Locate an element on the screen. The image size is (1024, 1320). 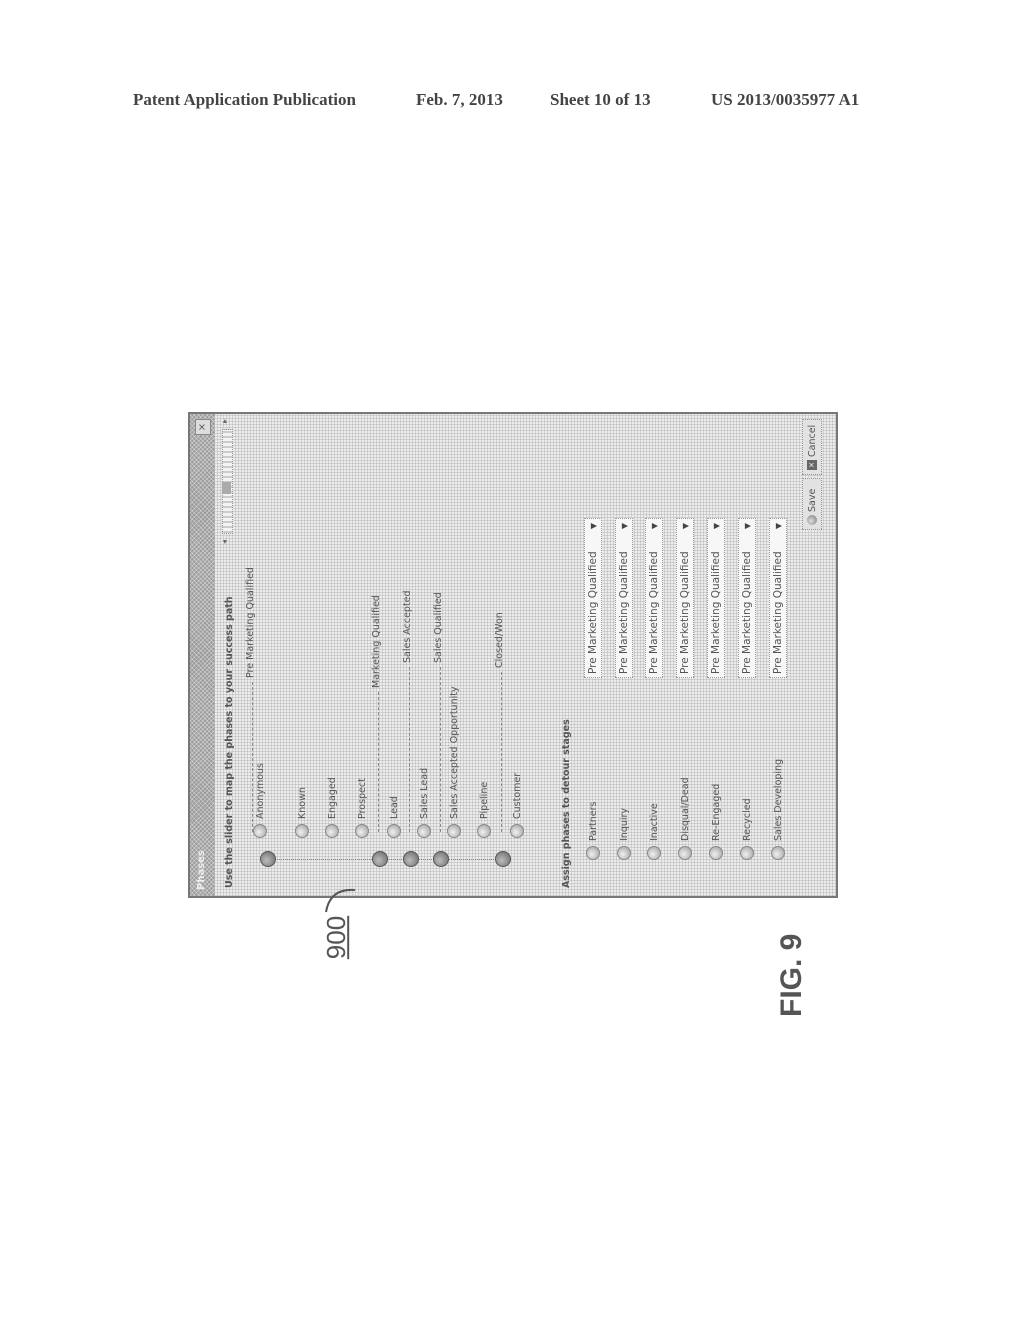
figure-label: FIG. 9 is located at coordinates (791, 975).